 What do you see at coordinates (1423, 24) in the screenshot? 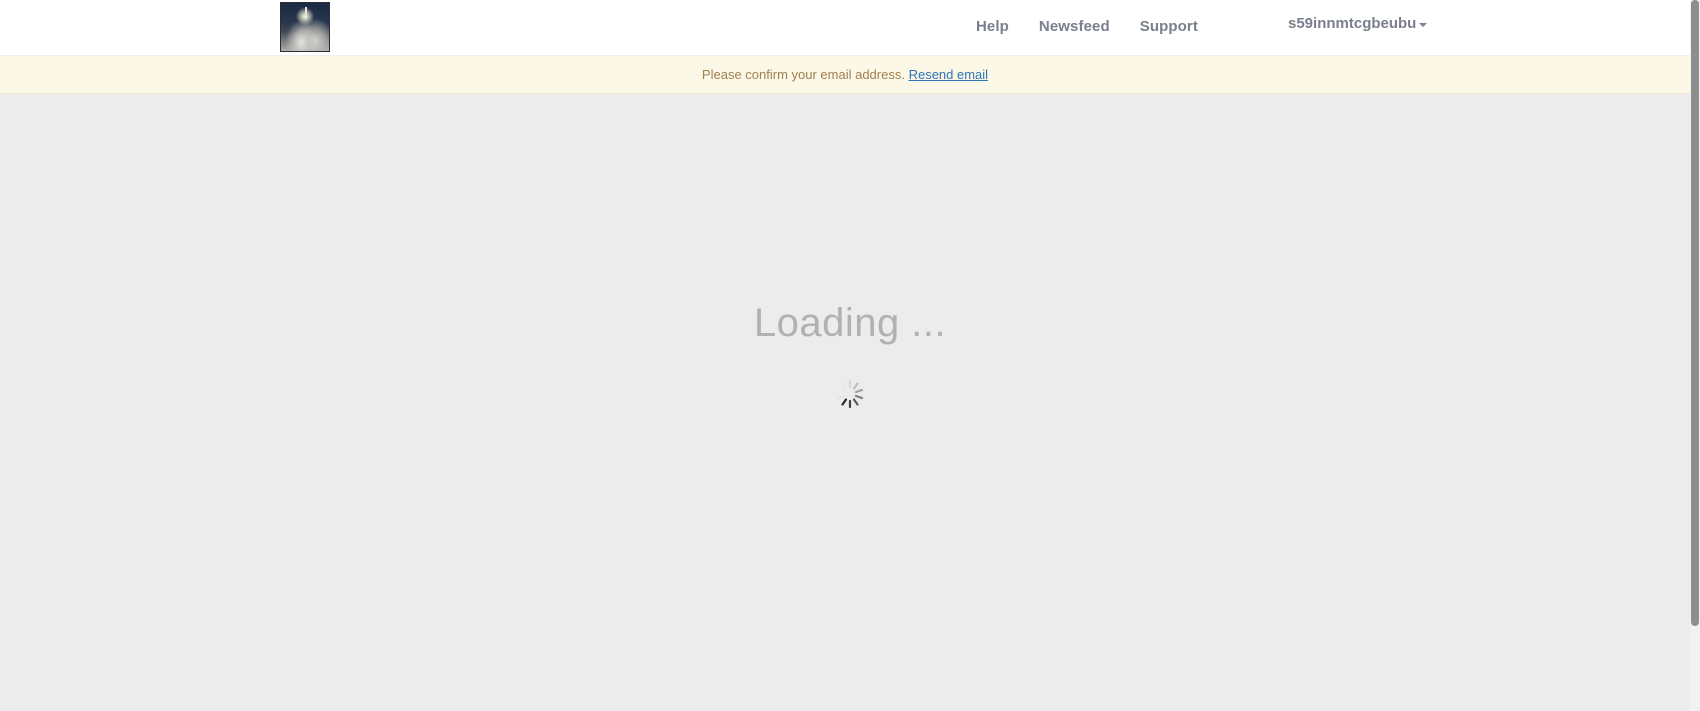
I see `chevron-down-icon` at bounding box center [1423, 24].